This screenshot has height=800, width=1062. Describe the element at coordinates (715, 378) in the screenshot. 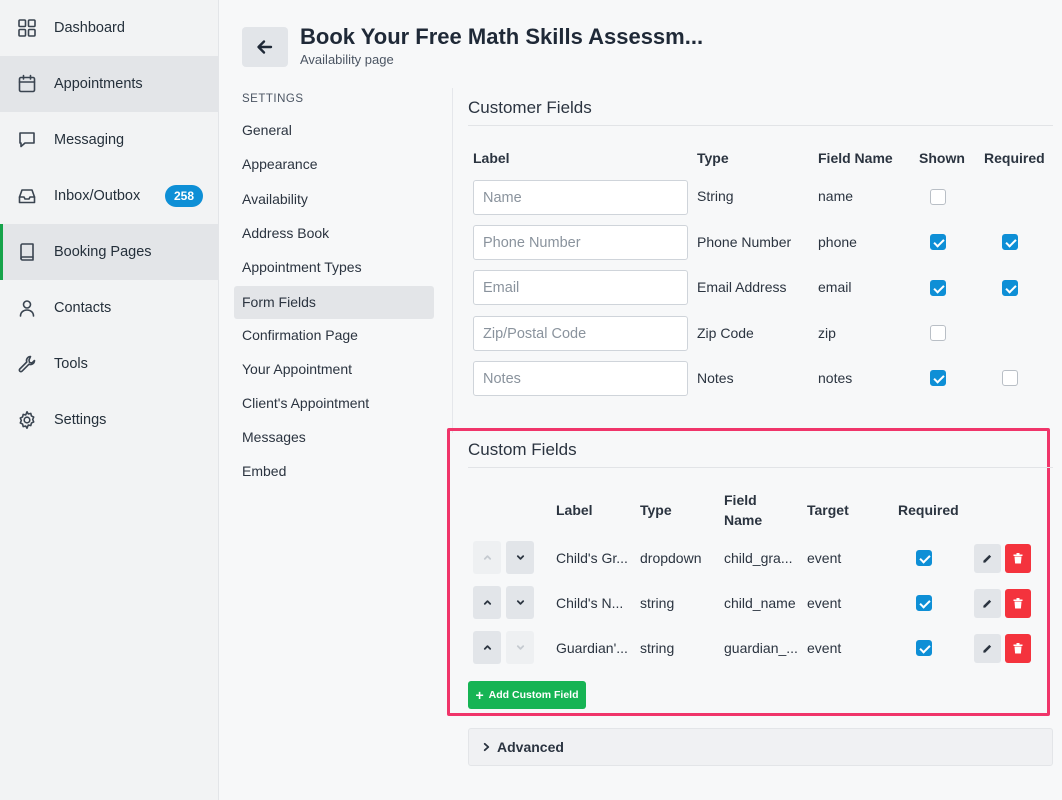

I see `field-type: Notes` at that location.